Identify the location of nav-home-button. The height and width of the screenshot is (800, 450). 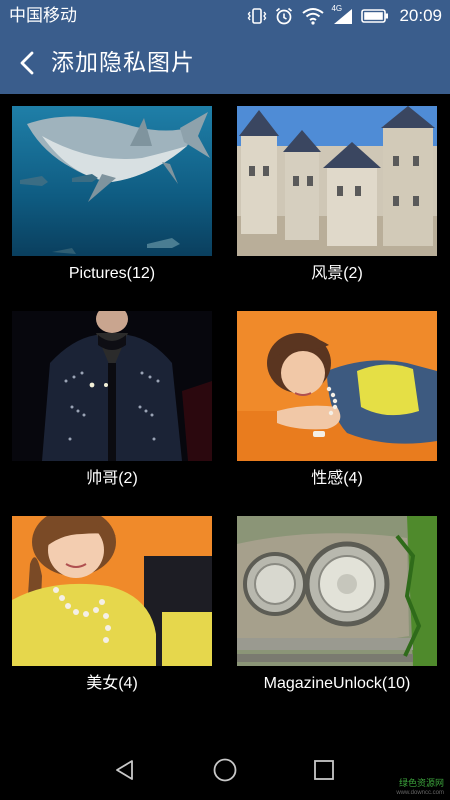
(225, 770).